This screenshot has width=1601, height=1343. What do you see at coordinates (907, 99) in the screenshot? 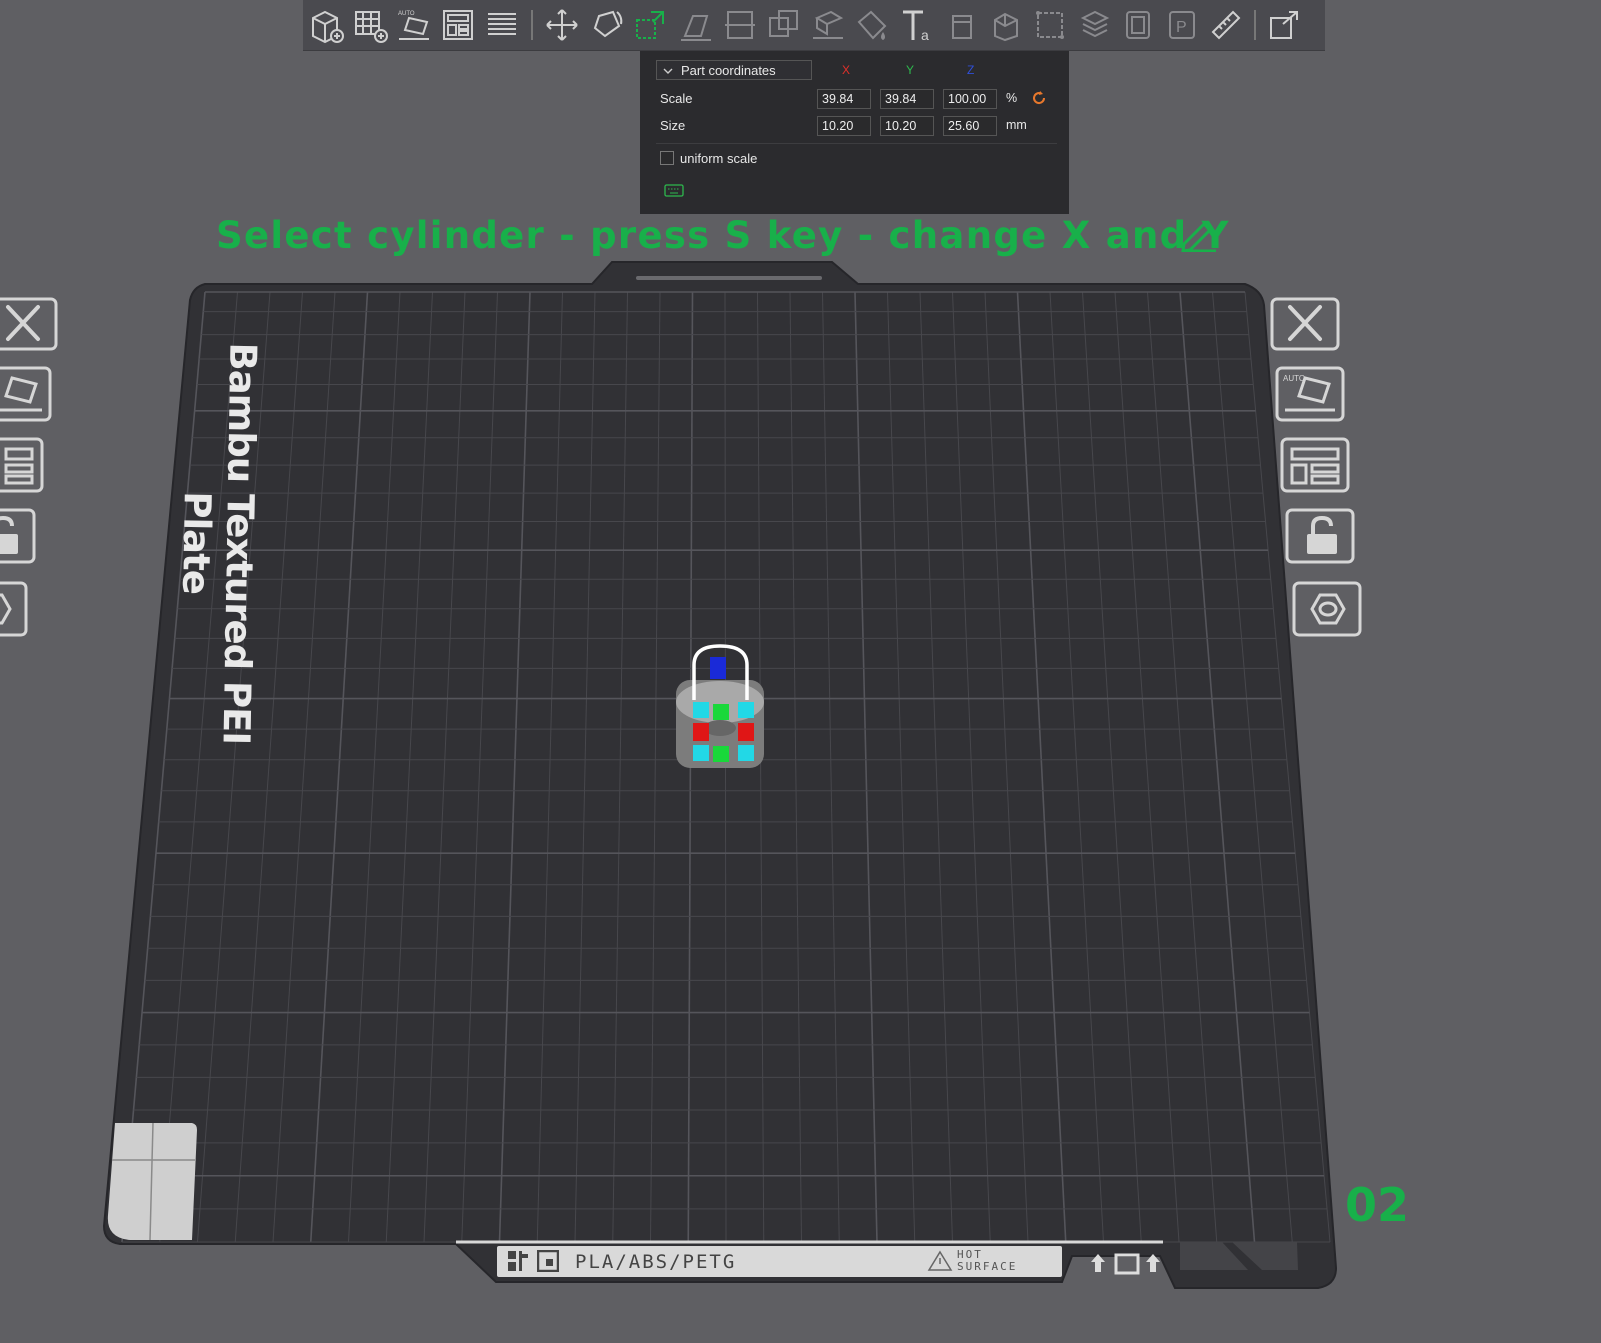
I see `scale-y-input` at bounding box center [907, 99].